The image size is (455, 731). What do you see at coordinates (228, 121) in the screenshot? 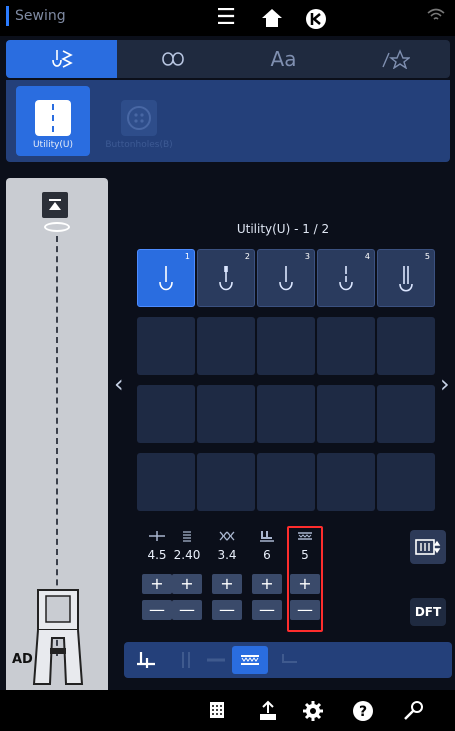
I see `stitch-category-panel: Utility(U) Buttonholes(B)` at bounding box center [228, 121].